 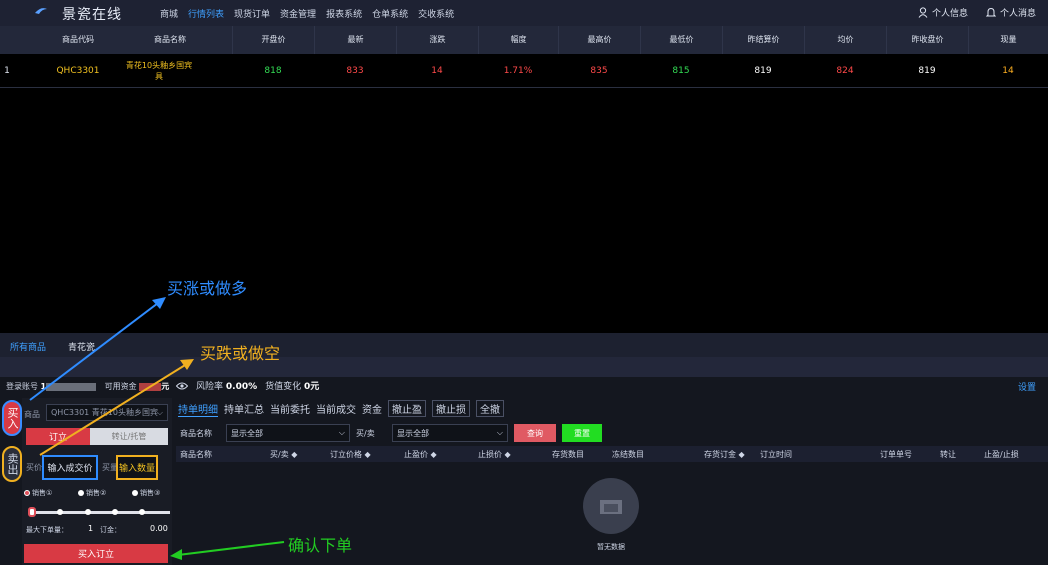 I want to click on product-filter-select: 显示全部 ⌵, so click(x=288, y=433).